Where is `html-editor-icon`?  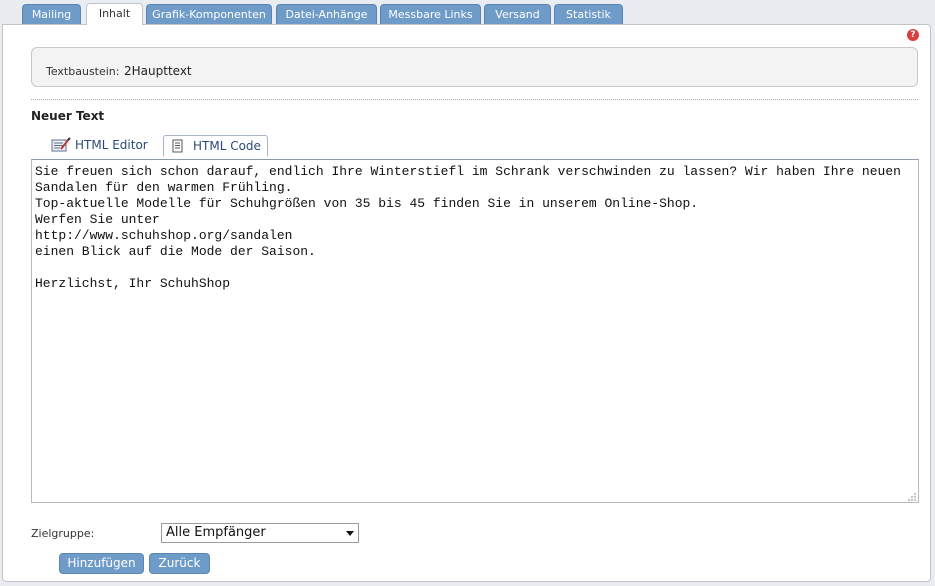 html-editor-icon is located at coordinates (61, 148).